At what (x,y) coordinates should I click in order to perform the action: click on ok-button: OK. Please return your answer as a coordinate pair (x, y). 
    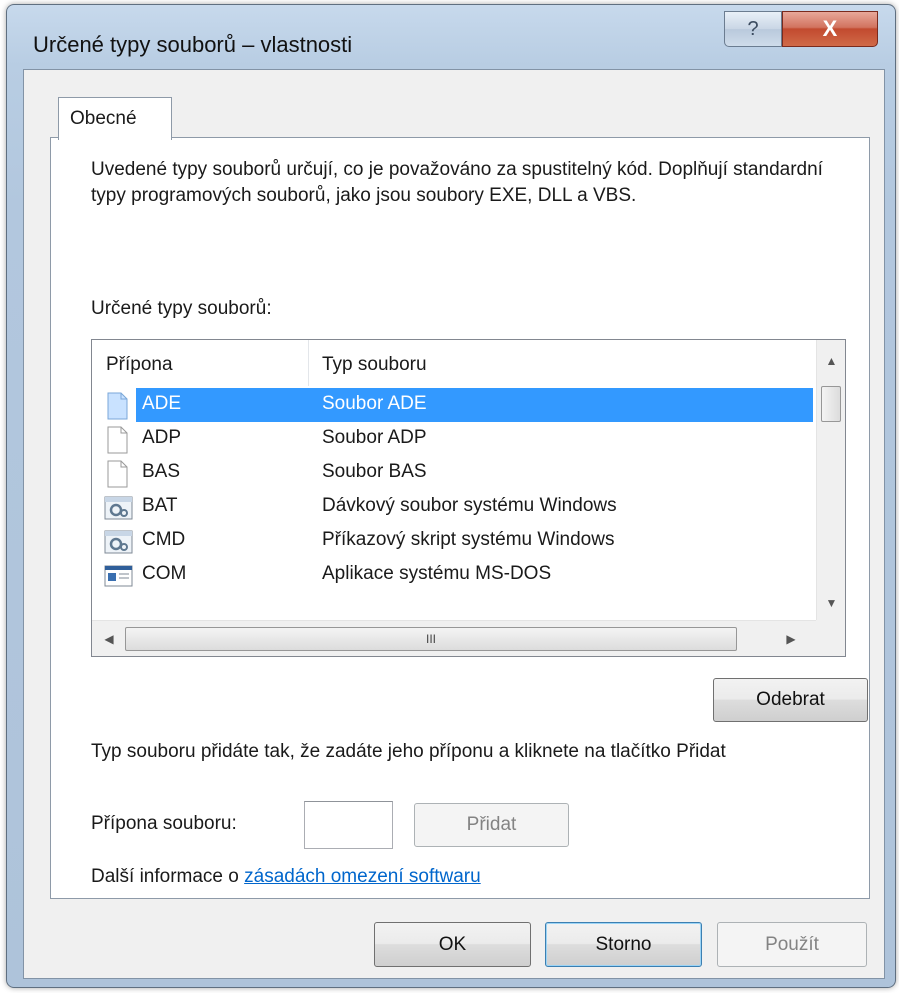
    Looking at the image, I should click on (452, 944).